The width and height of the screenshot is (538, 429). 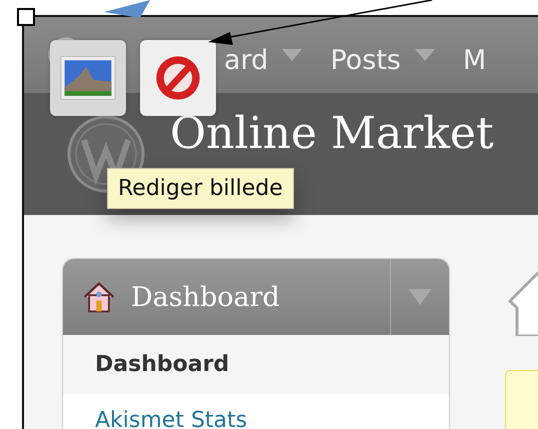 I want to click on resize-handle, so click(x=26, y=17).